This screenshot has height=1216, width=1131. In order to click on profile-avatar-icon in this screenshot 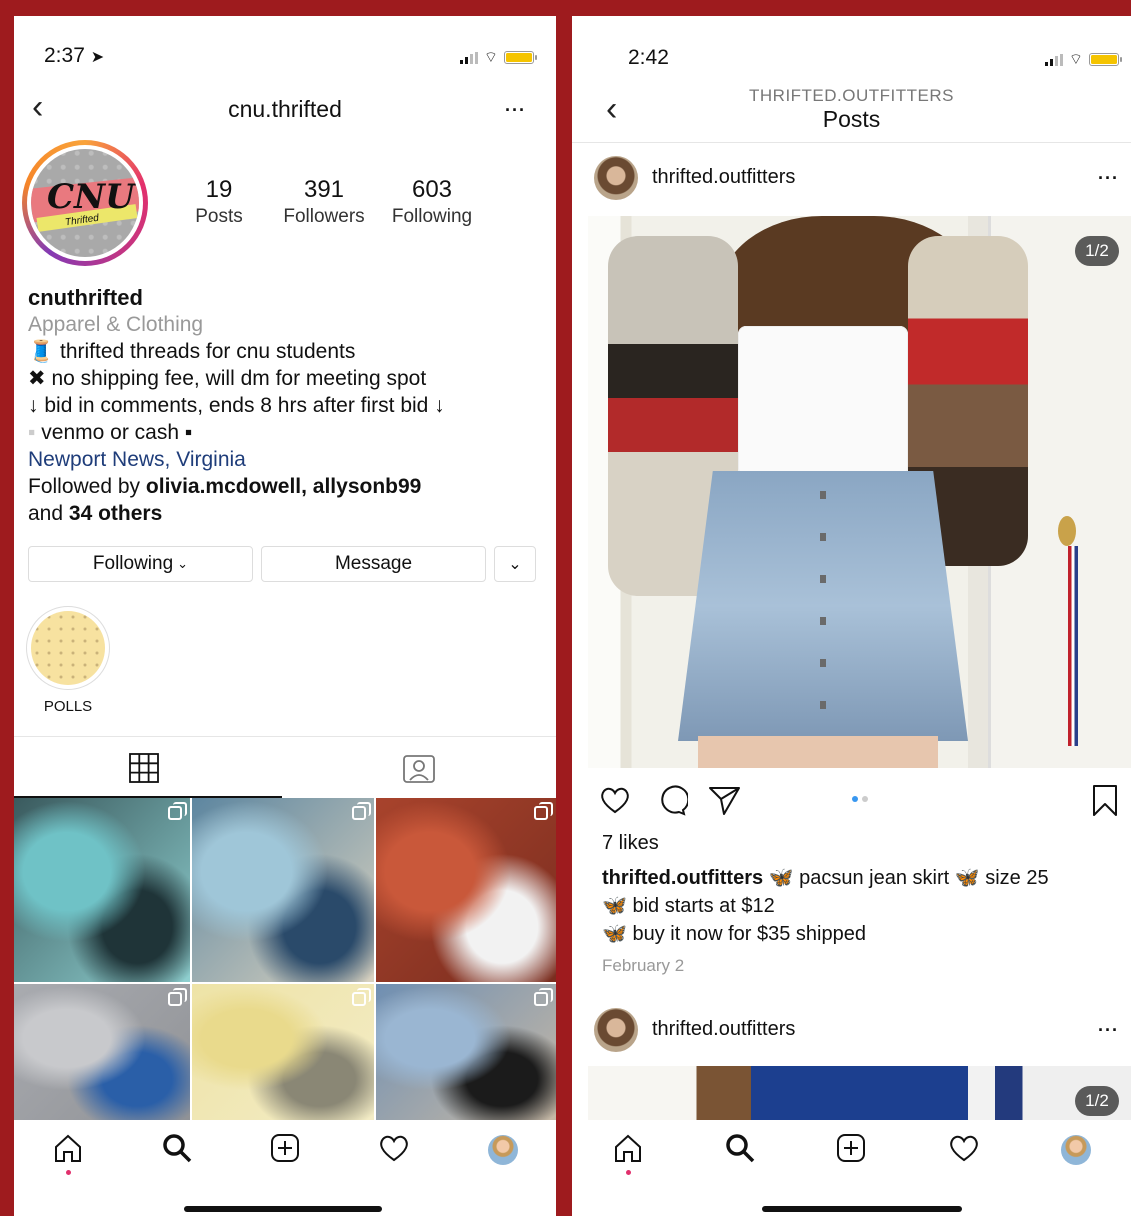, I will do `click(502, 1150)`.